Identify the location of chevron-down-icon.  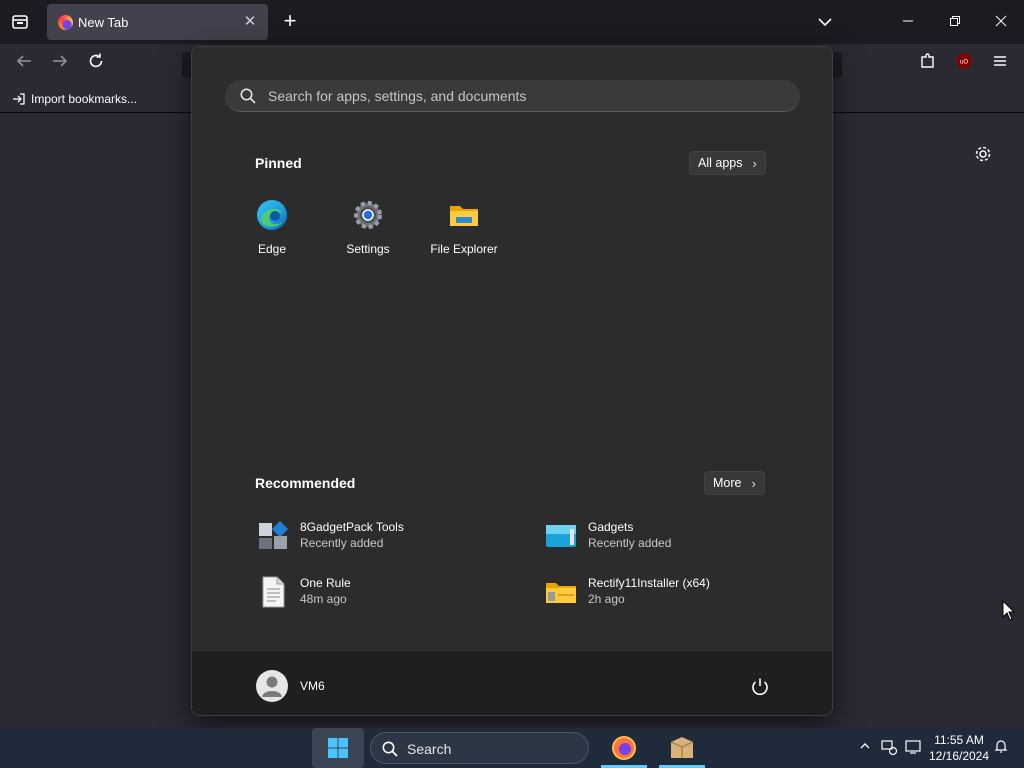
(825, 22).